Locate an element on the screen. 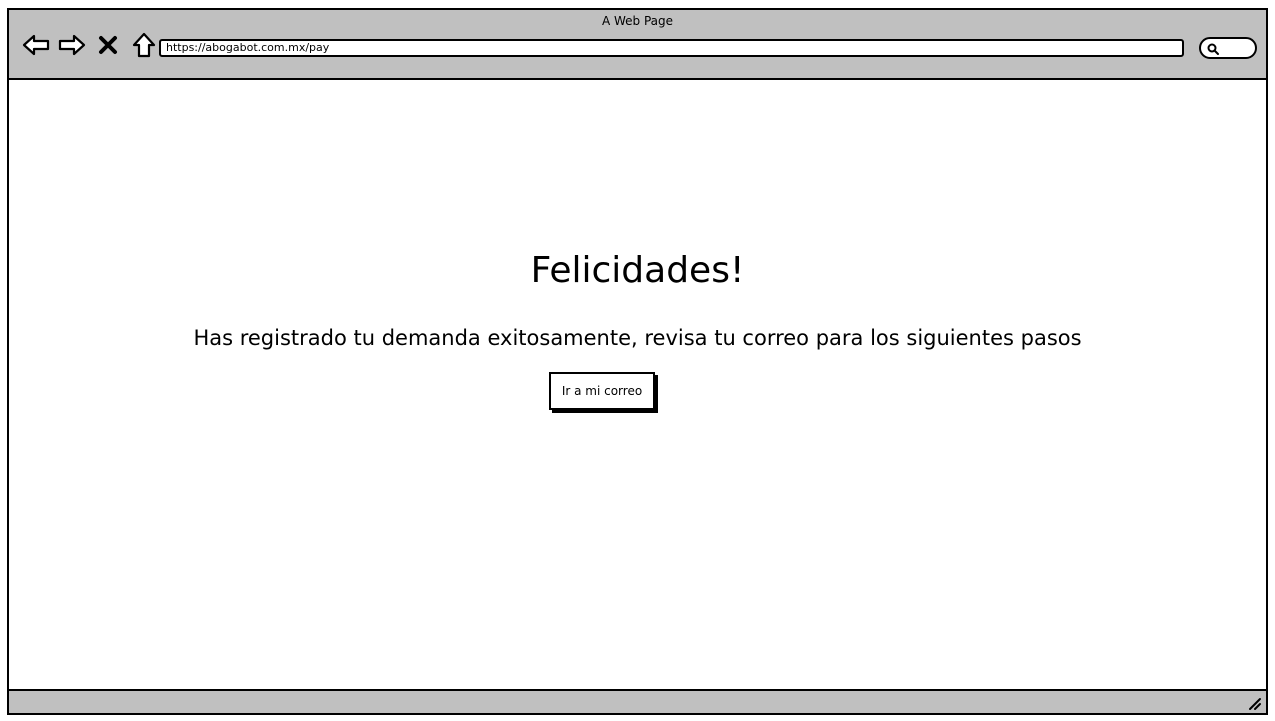 The width and height of the screenshot is (1275, 721). address-bar: https://abogabot.com.mx/pay is located at coordinates (671, 48).